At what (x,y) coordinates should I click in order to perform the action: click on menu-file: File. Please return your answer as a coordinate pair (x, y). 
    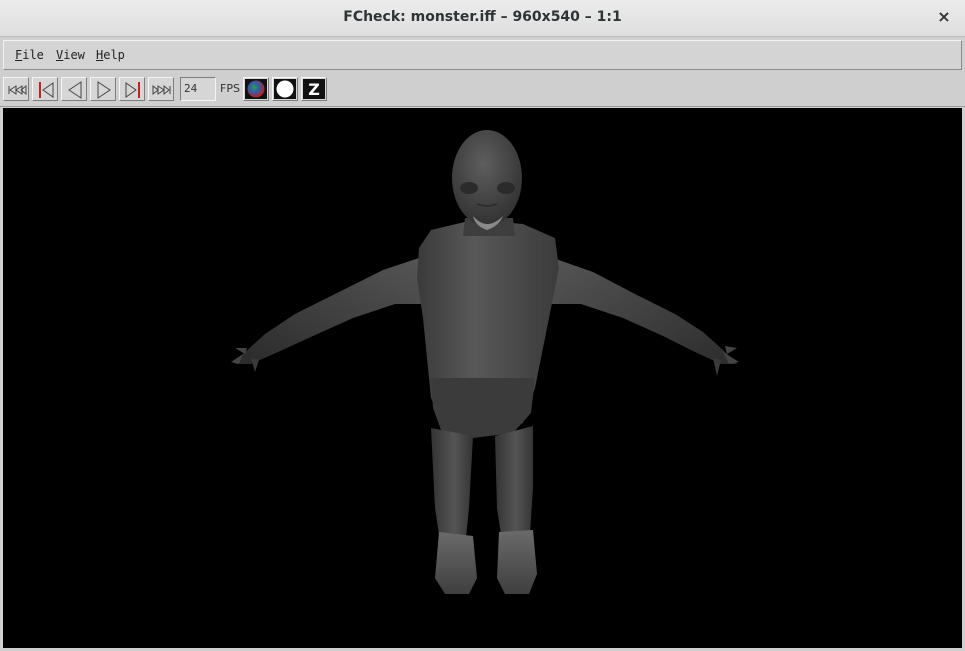
    Looking at the image, I should click on (29, 55).